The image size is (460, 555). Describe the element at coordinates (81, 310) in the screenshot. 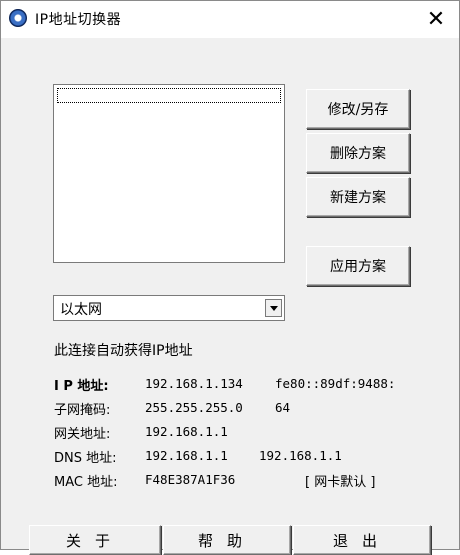

I see `adapter-select-value: 以太网` at that location.